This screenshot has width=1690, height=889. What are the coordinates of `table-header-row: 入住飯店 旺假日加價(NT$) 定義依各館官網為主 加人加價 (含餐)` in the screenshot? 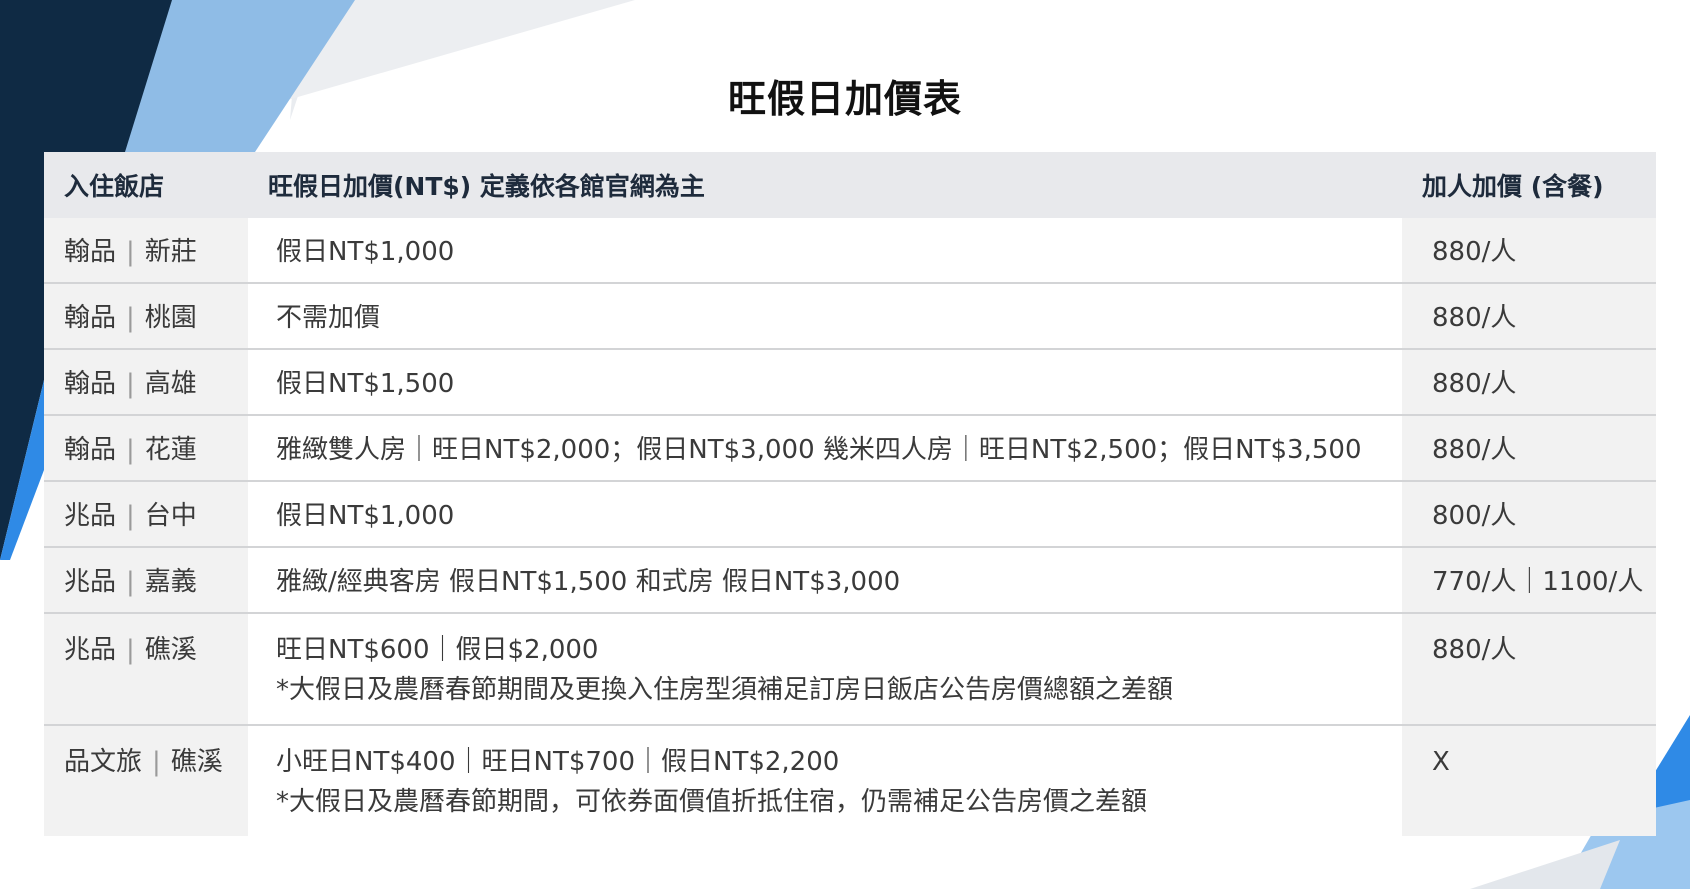 It's located at (850, 185).